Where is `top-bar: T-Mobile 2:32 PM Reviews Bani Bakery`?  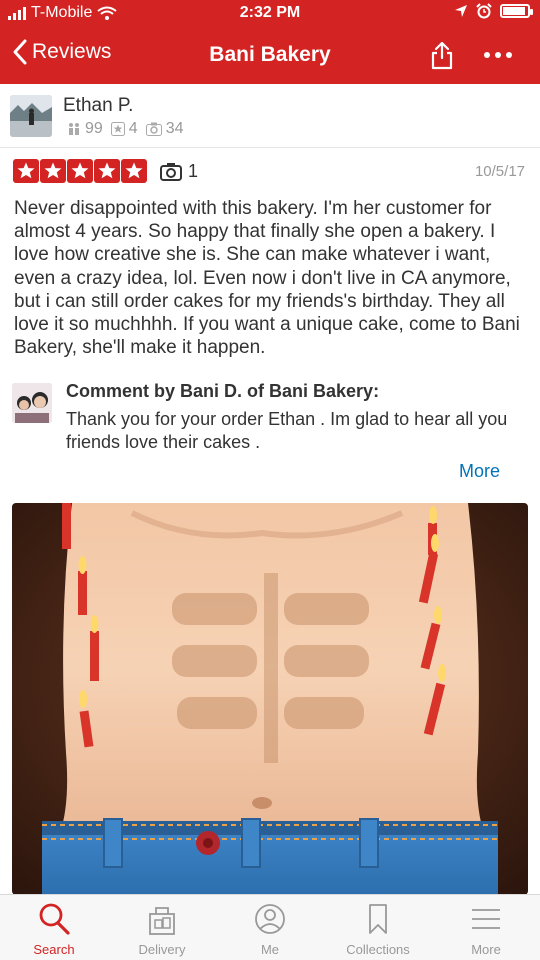
top-bar: T-Mobile 2:32 PM Reviews Bani Bakery is located at coordinates (270, 42).